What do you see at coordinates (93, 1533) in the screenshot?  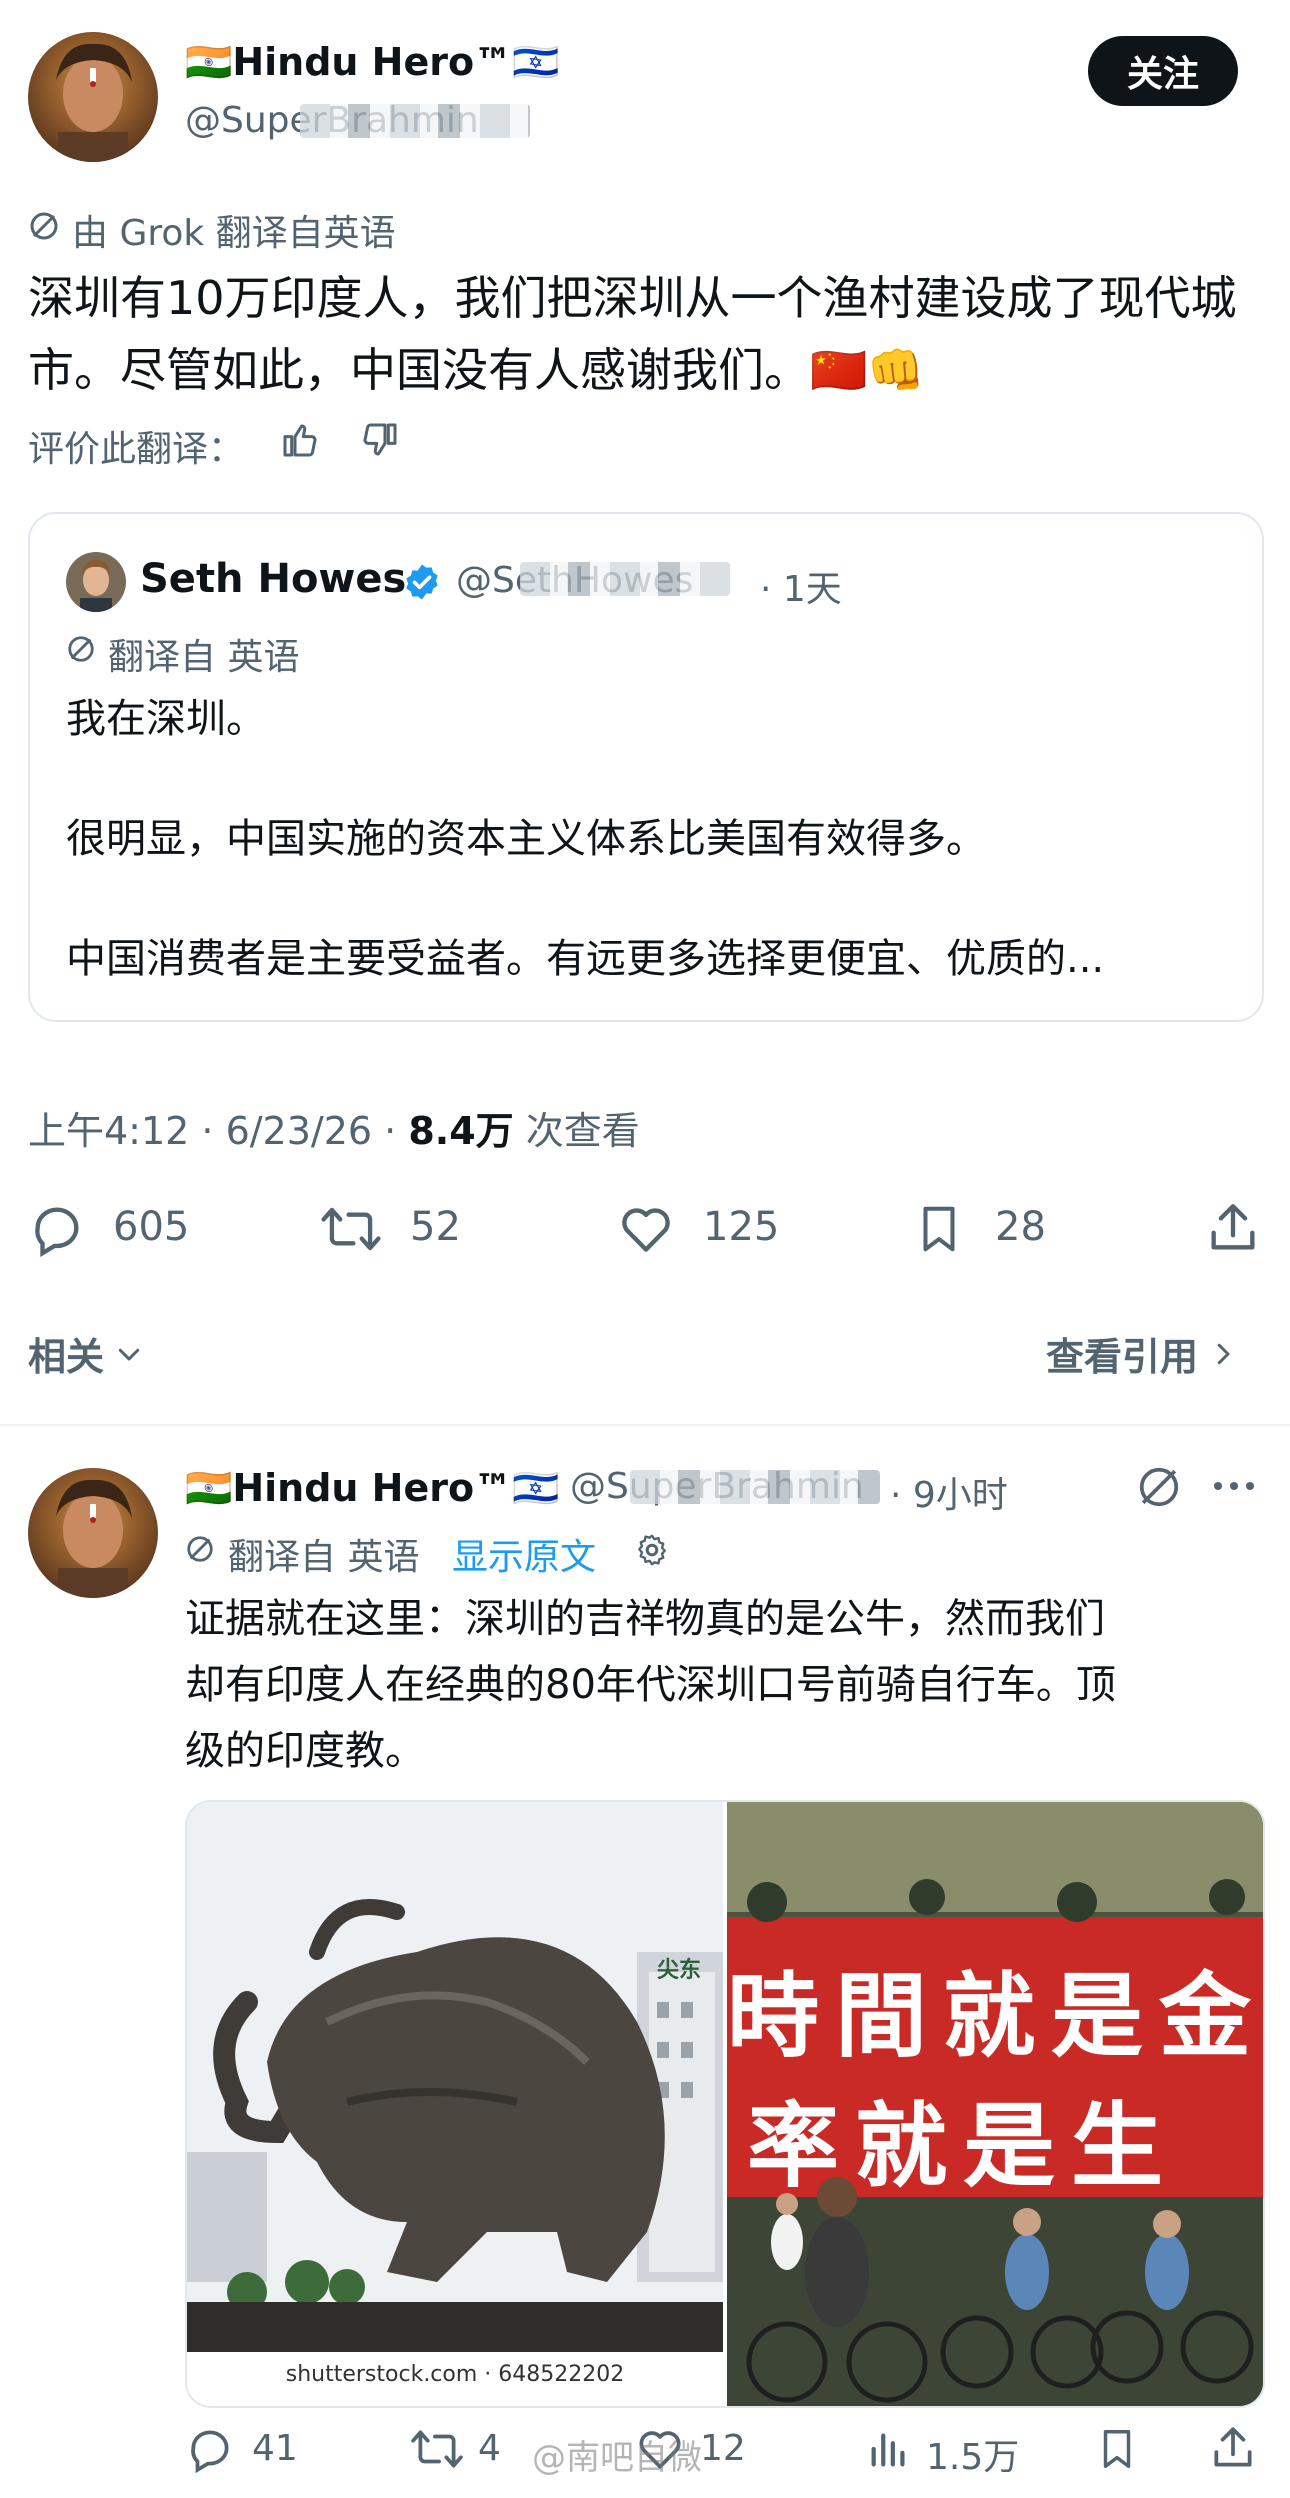 I see `reply-author-avatar` at bounding box center [93, 1533].